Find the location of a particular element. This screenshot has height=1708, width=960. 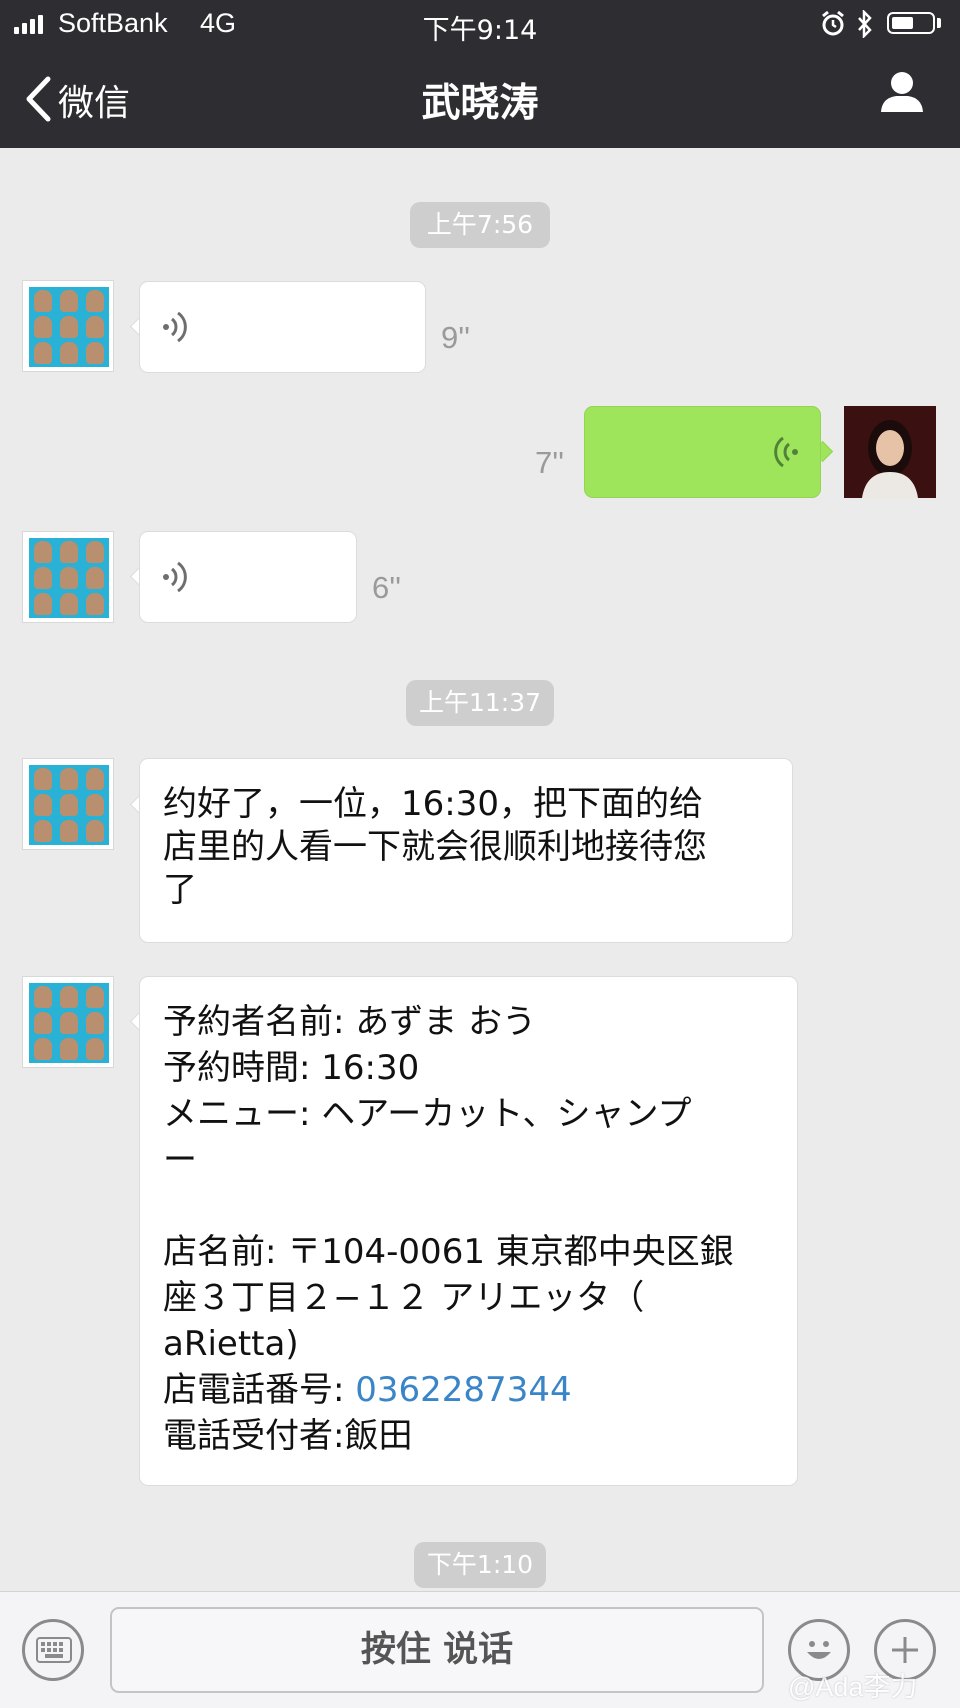

time-separator: 下午1:10 is located at coordinates (480, 1565).